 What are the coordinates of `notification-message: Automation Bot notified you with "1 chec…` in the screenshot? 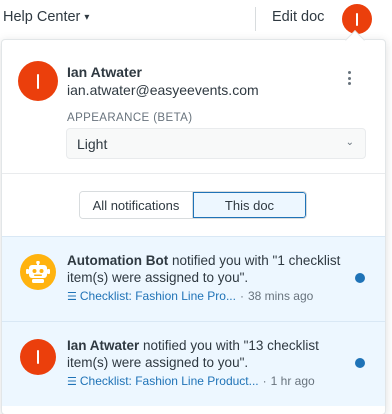 It's located at (206, 269).